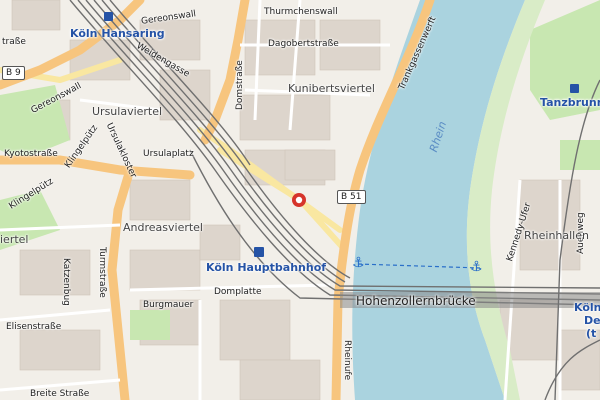  Describe the element at coordinates (31, 154) in the screenshot. I see `street-label-kyotostrasse: Kyotostraße` at that location.